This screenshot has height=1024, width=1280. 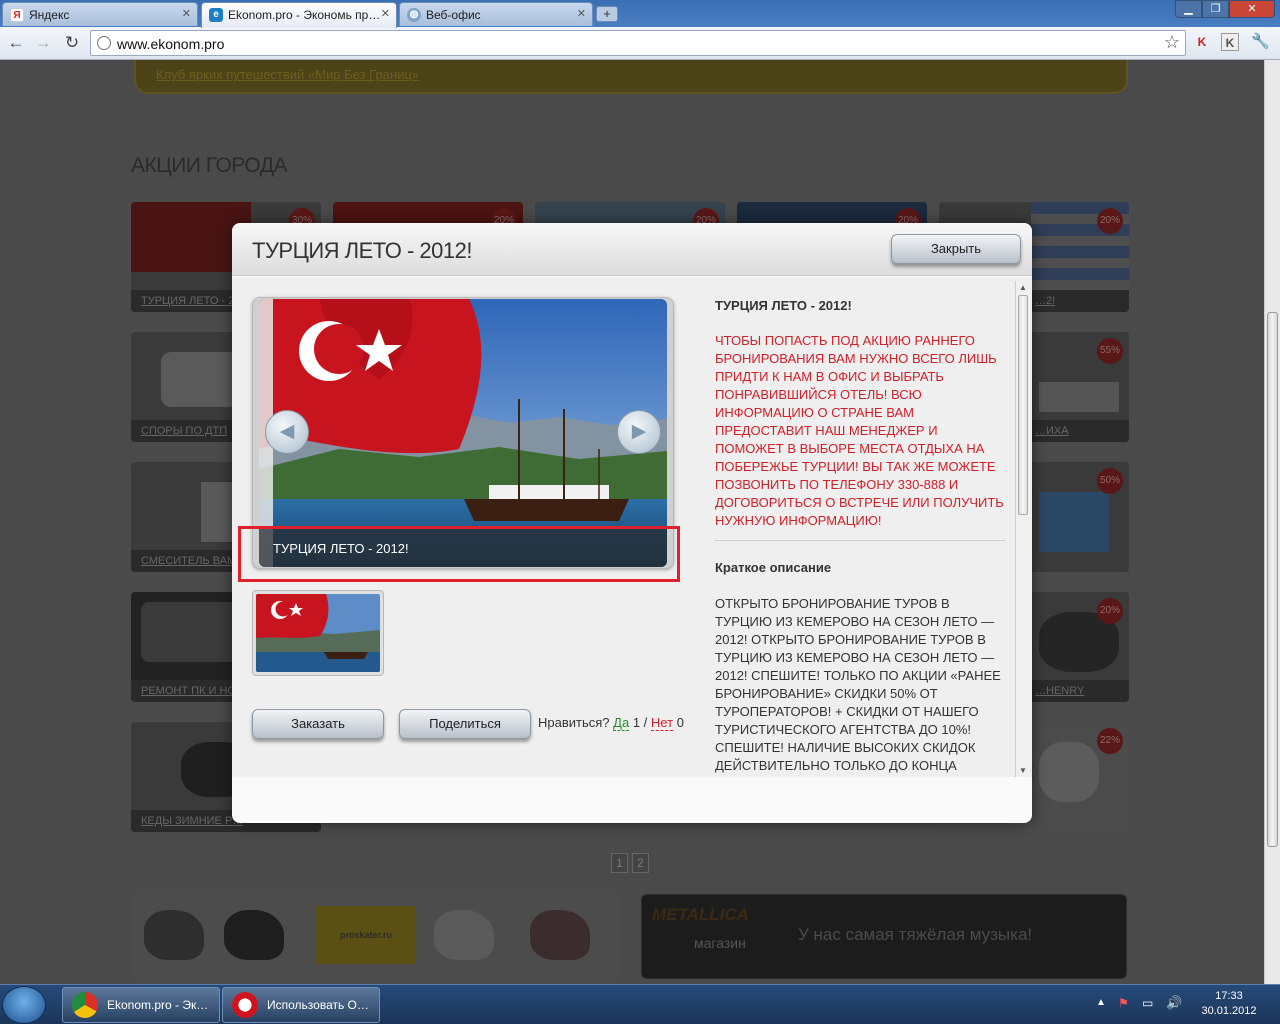 I want to click on divider, so click(x=860, y=540).